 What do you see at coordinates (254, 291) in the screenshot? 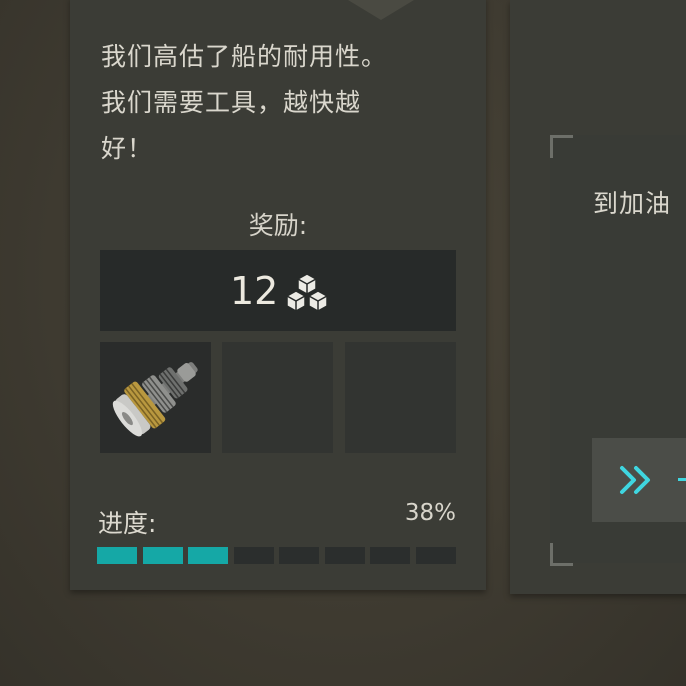
I see `reward-amount: 12` at bounding box center [254, 291].